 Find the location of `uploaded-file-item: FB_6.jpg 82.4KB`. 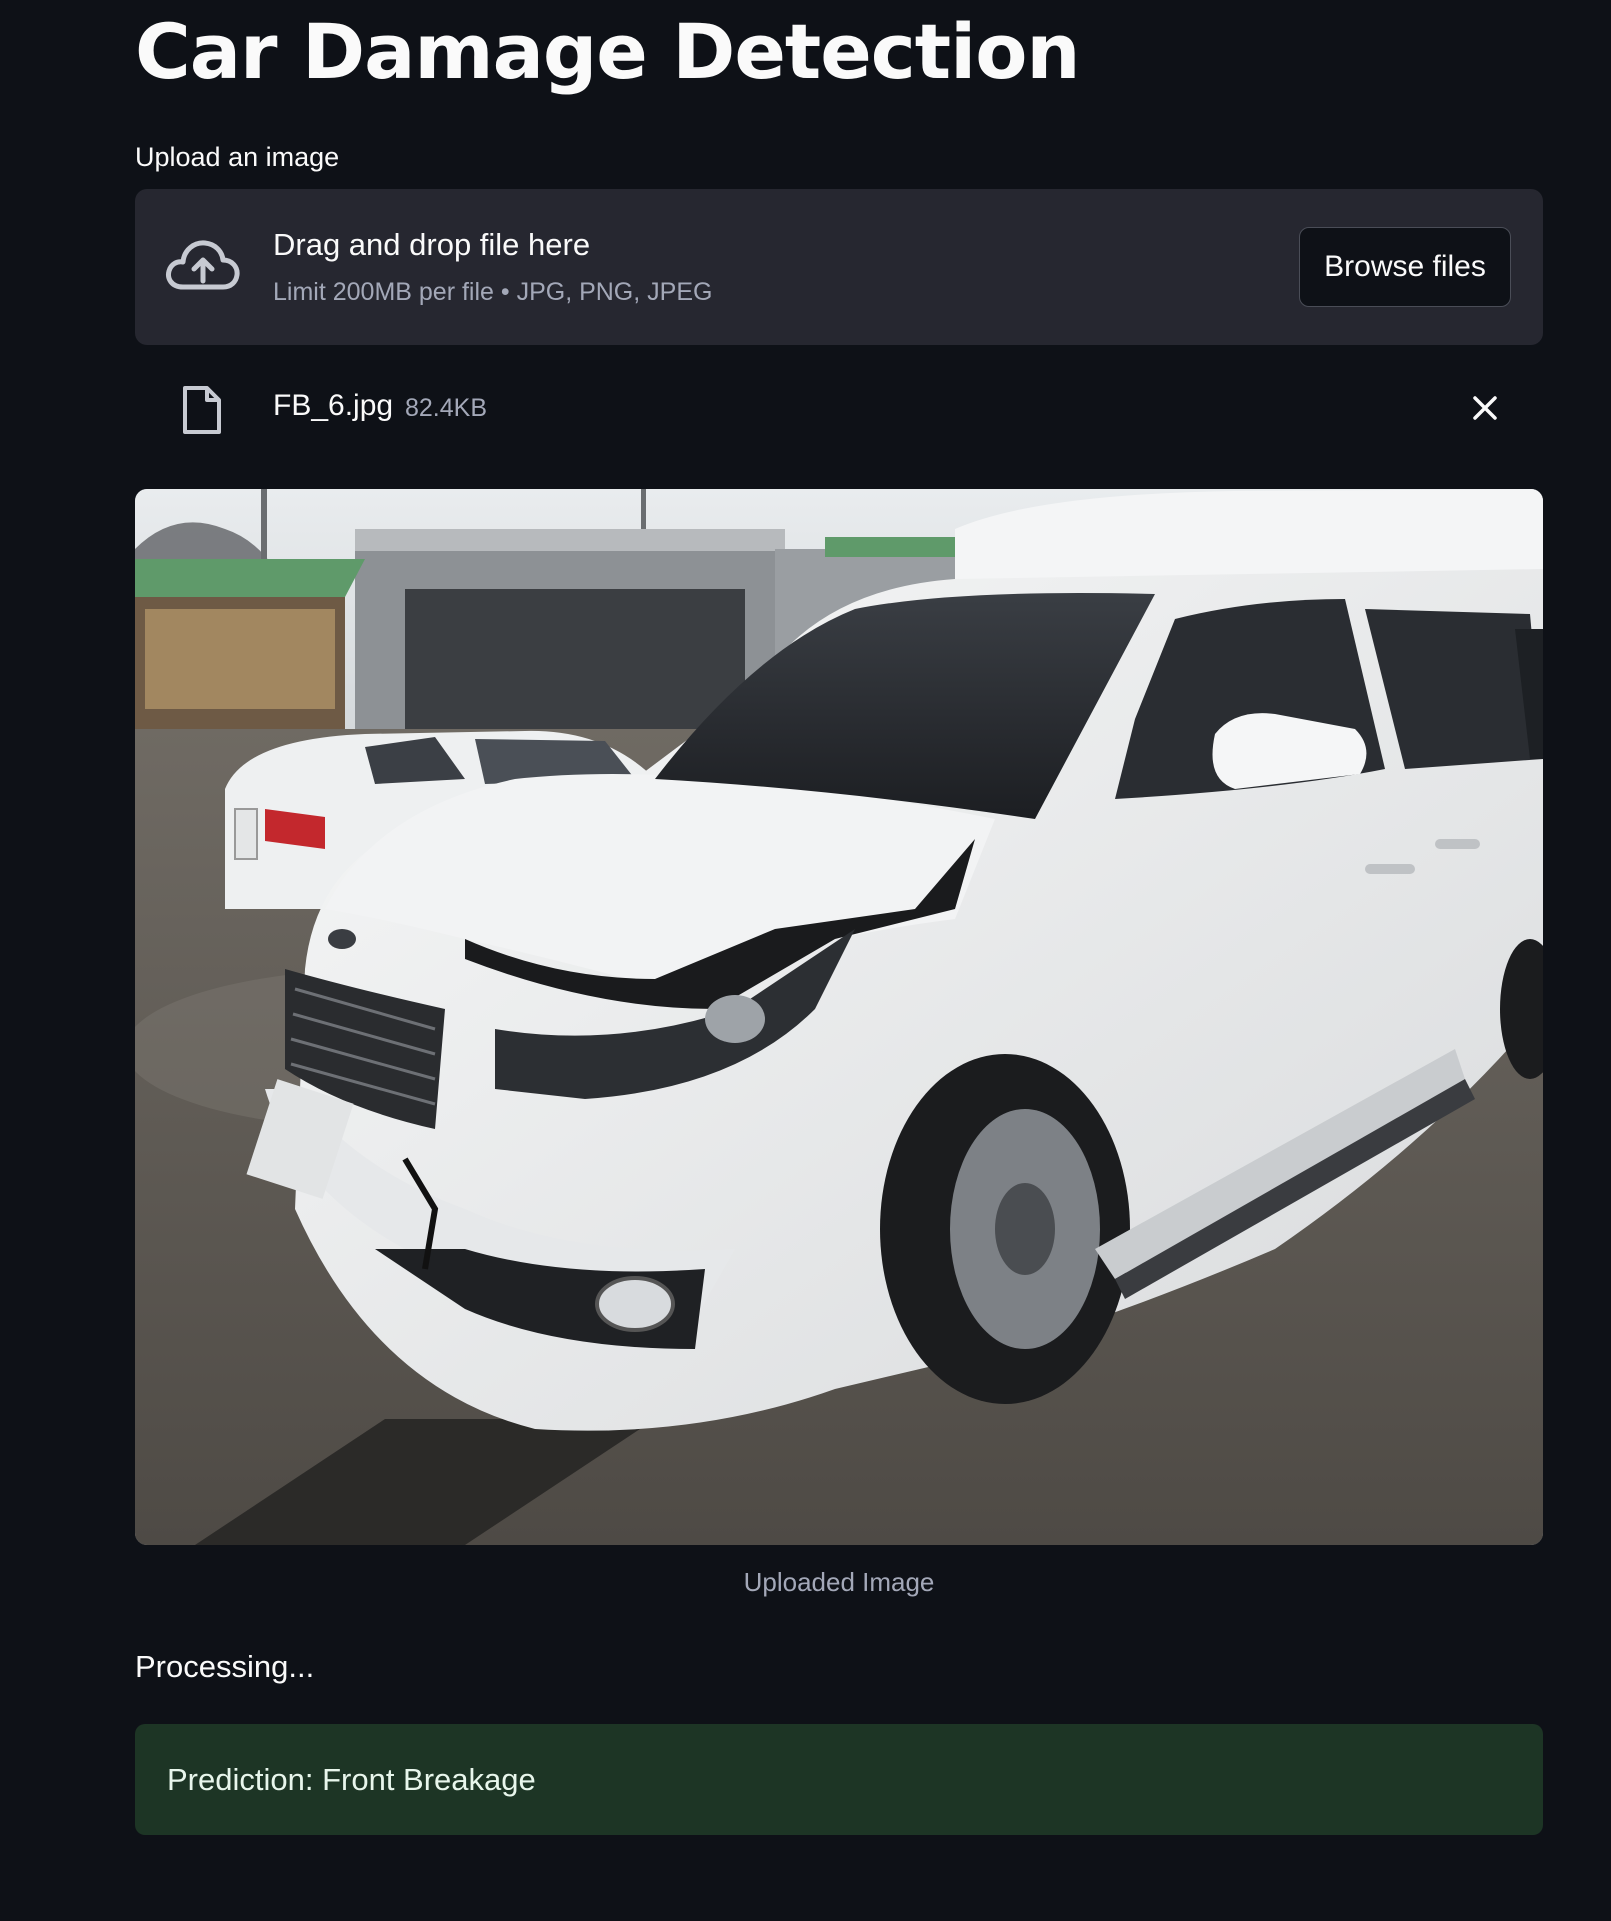

uploaded-file-item: FB_6.jpg 82.4KB is located at coordinates (839, 407).